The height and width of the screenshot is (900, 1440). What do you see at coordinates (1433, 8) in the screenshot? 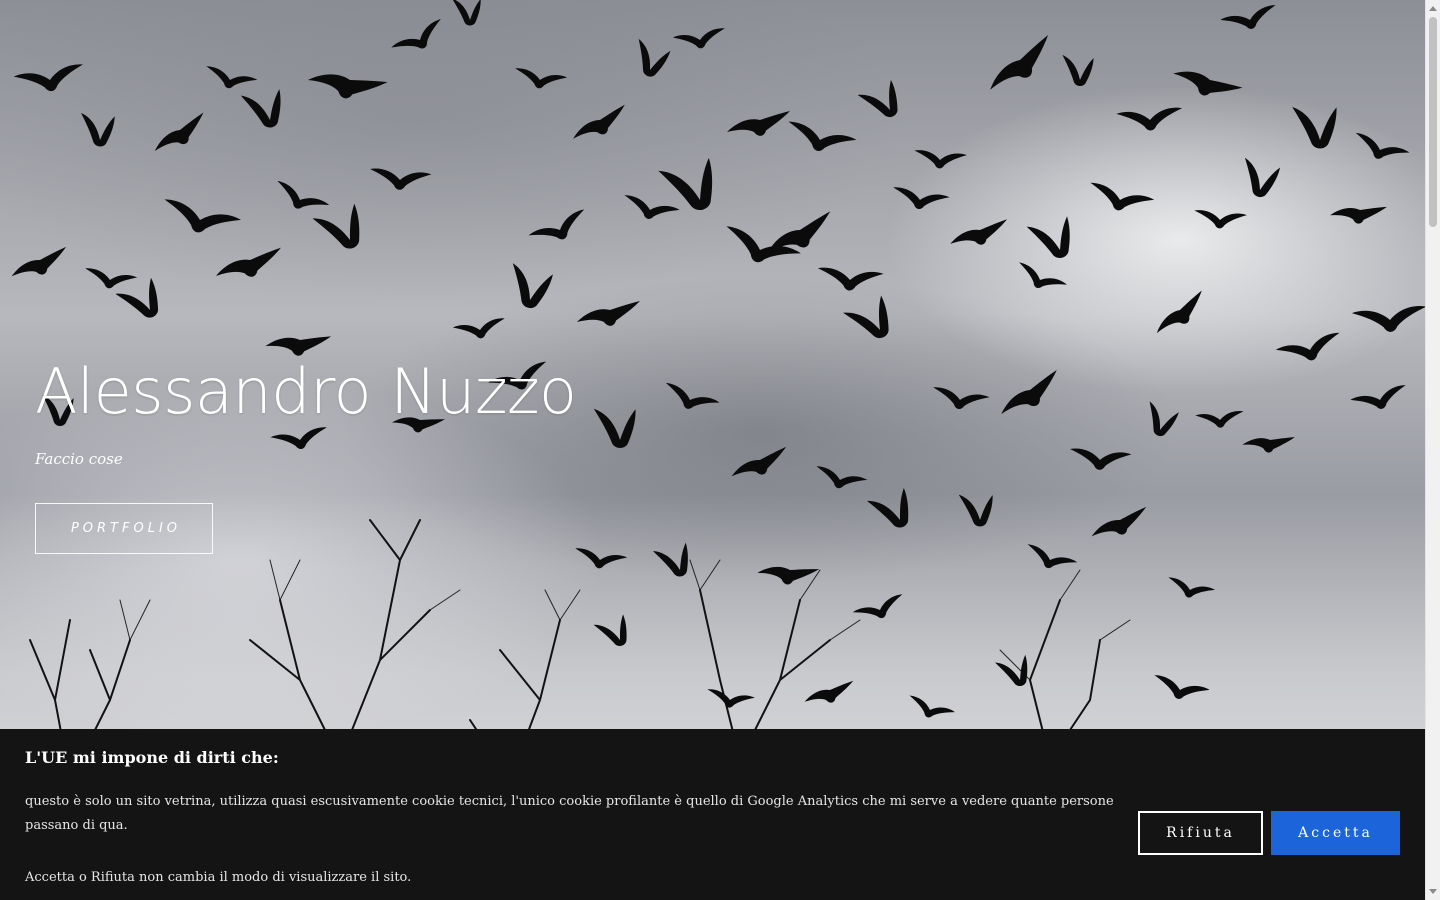
I see `scroll-up-arrow-icon` at bounding box center [1433, 8].